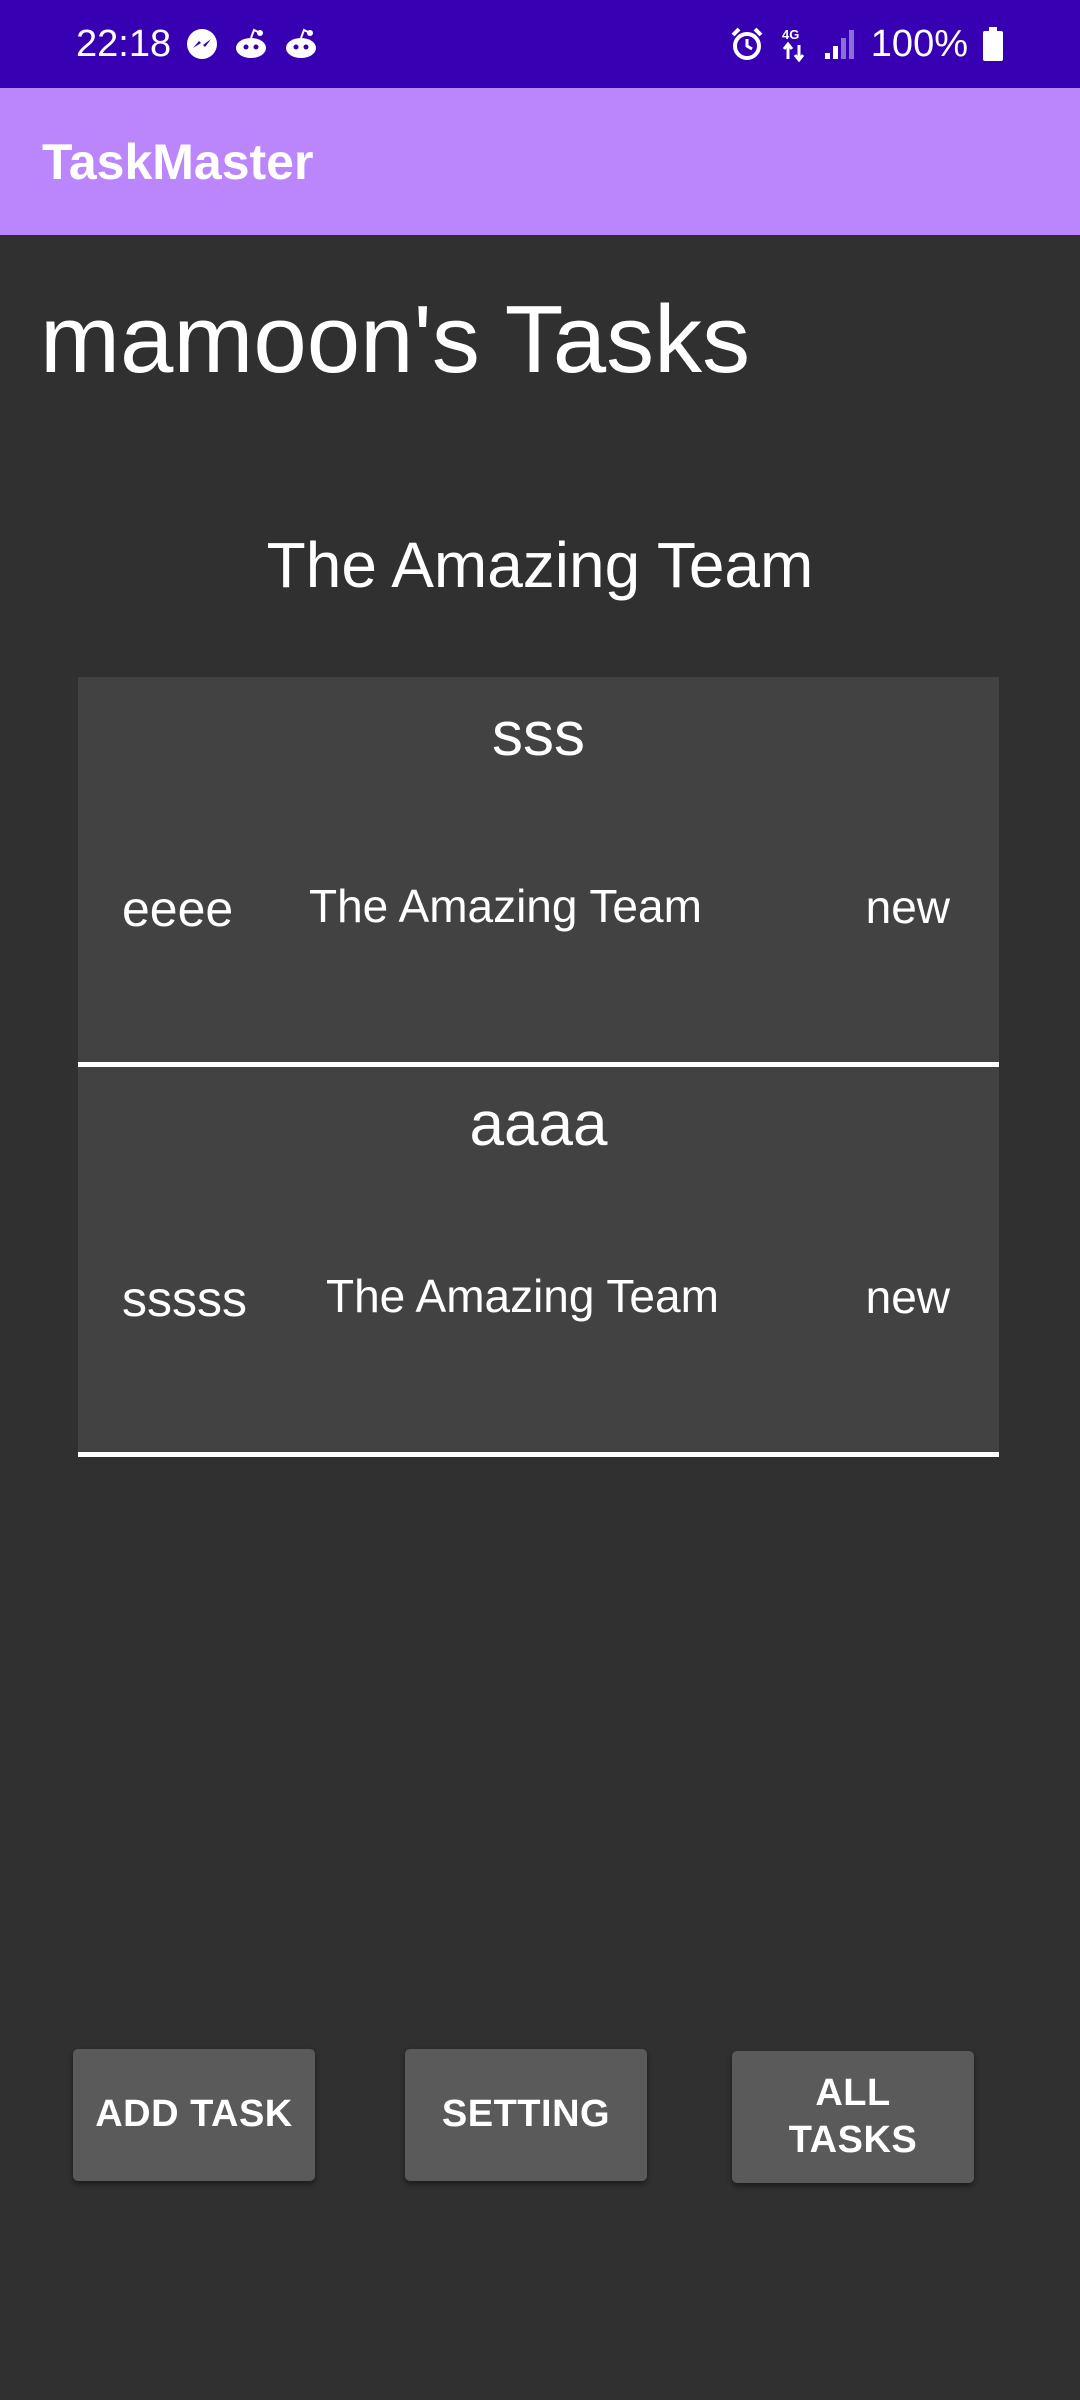  Describe the element at coordinates (538, 872) in the screenshot. I see `task-card: sss eeee The Amazing Team new` at that location.